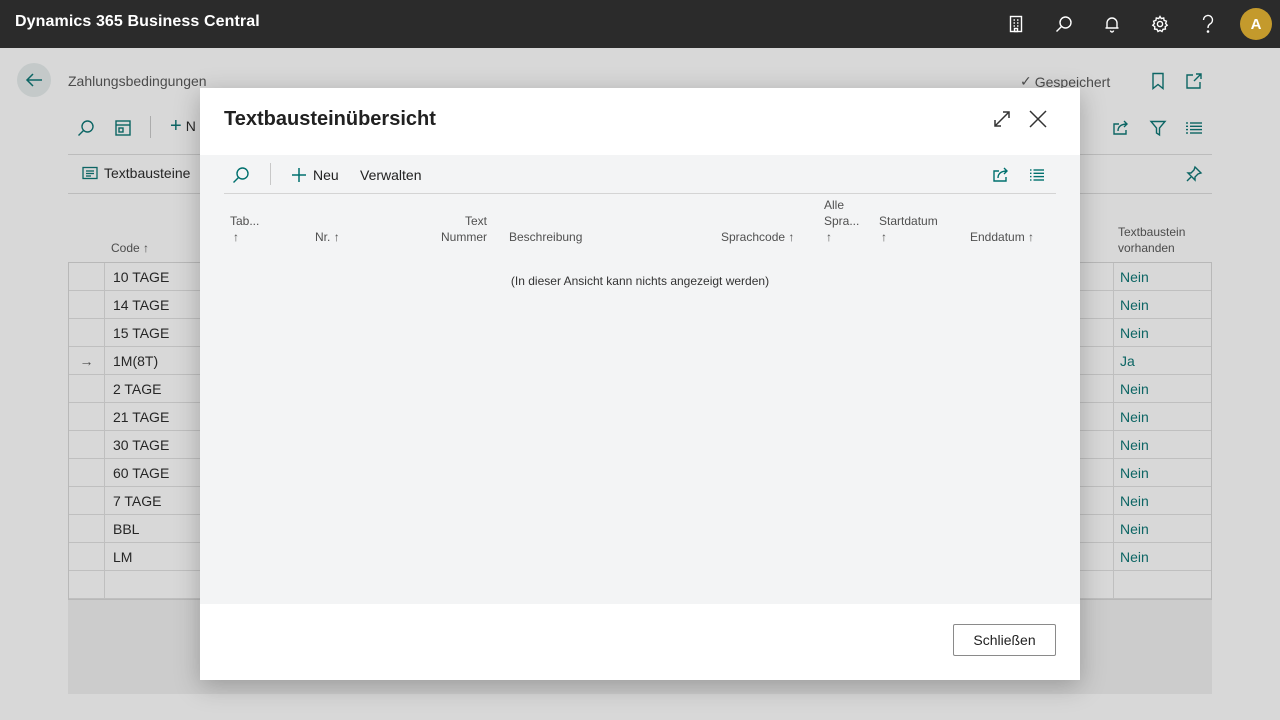 This screenshot has width=1280, height=720. I want to click on column-header-language-code: Sprachcode ↑, so click(757, 237).